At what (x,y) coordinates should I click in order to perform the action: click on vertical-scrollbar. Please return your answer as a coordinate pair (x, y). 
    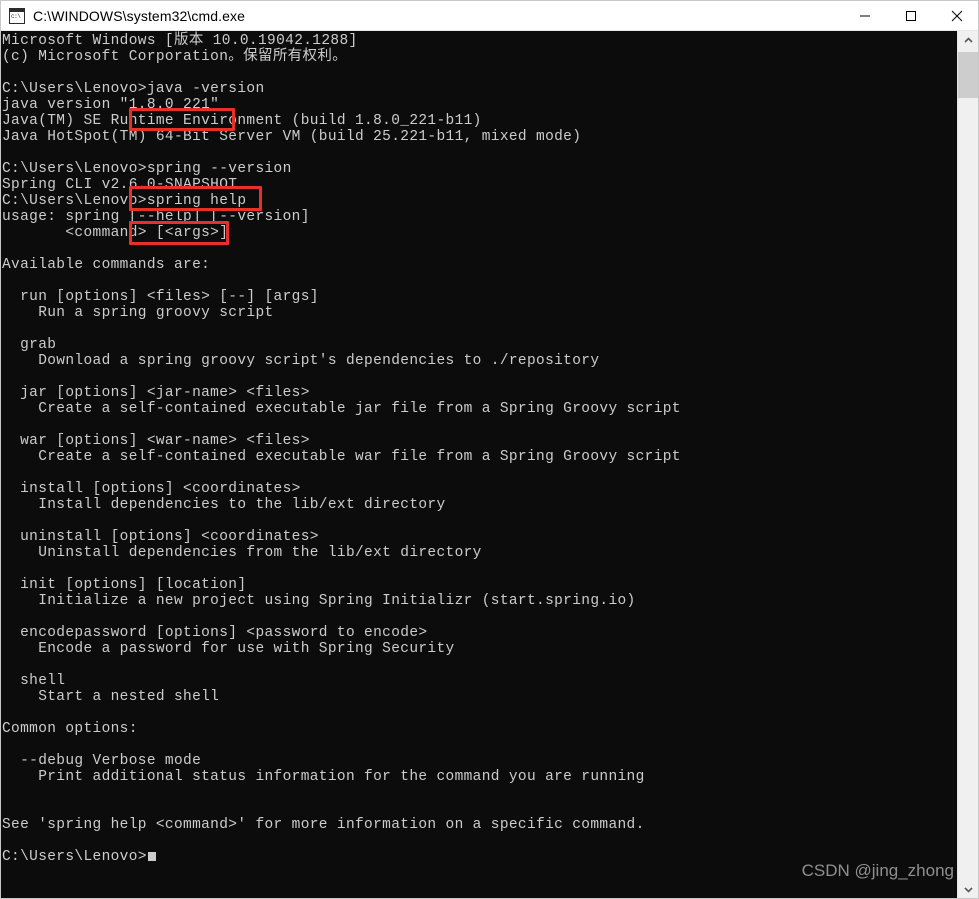
    Looking at the image, I should click on (967, 464).